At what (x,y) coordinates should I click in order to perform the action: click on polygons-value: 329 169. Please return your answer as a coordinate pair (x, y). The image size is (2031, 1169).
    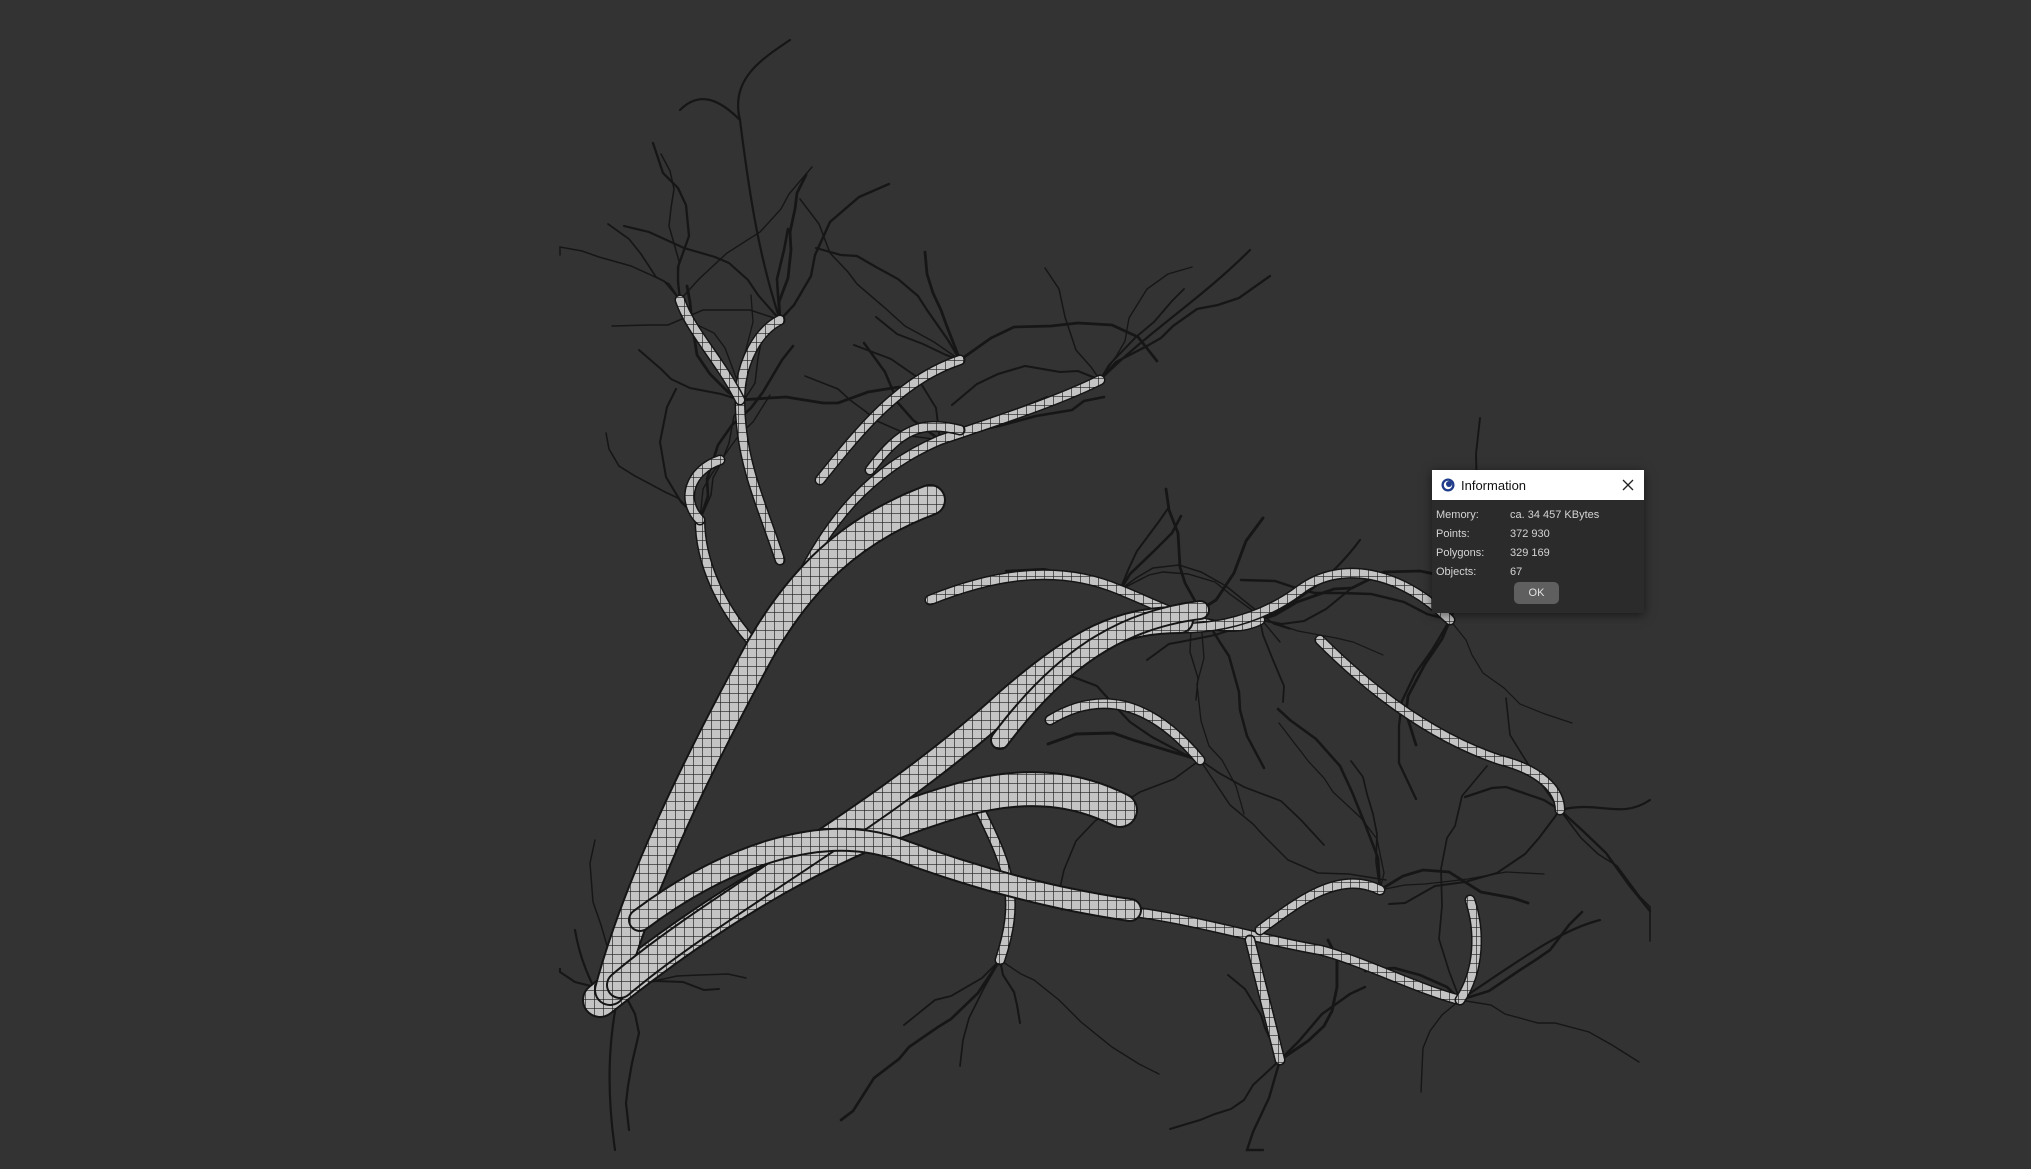
    Looking at the image, I should click on (1530, 552).